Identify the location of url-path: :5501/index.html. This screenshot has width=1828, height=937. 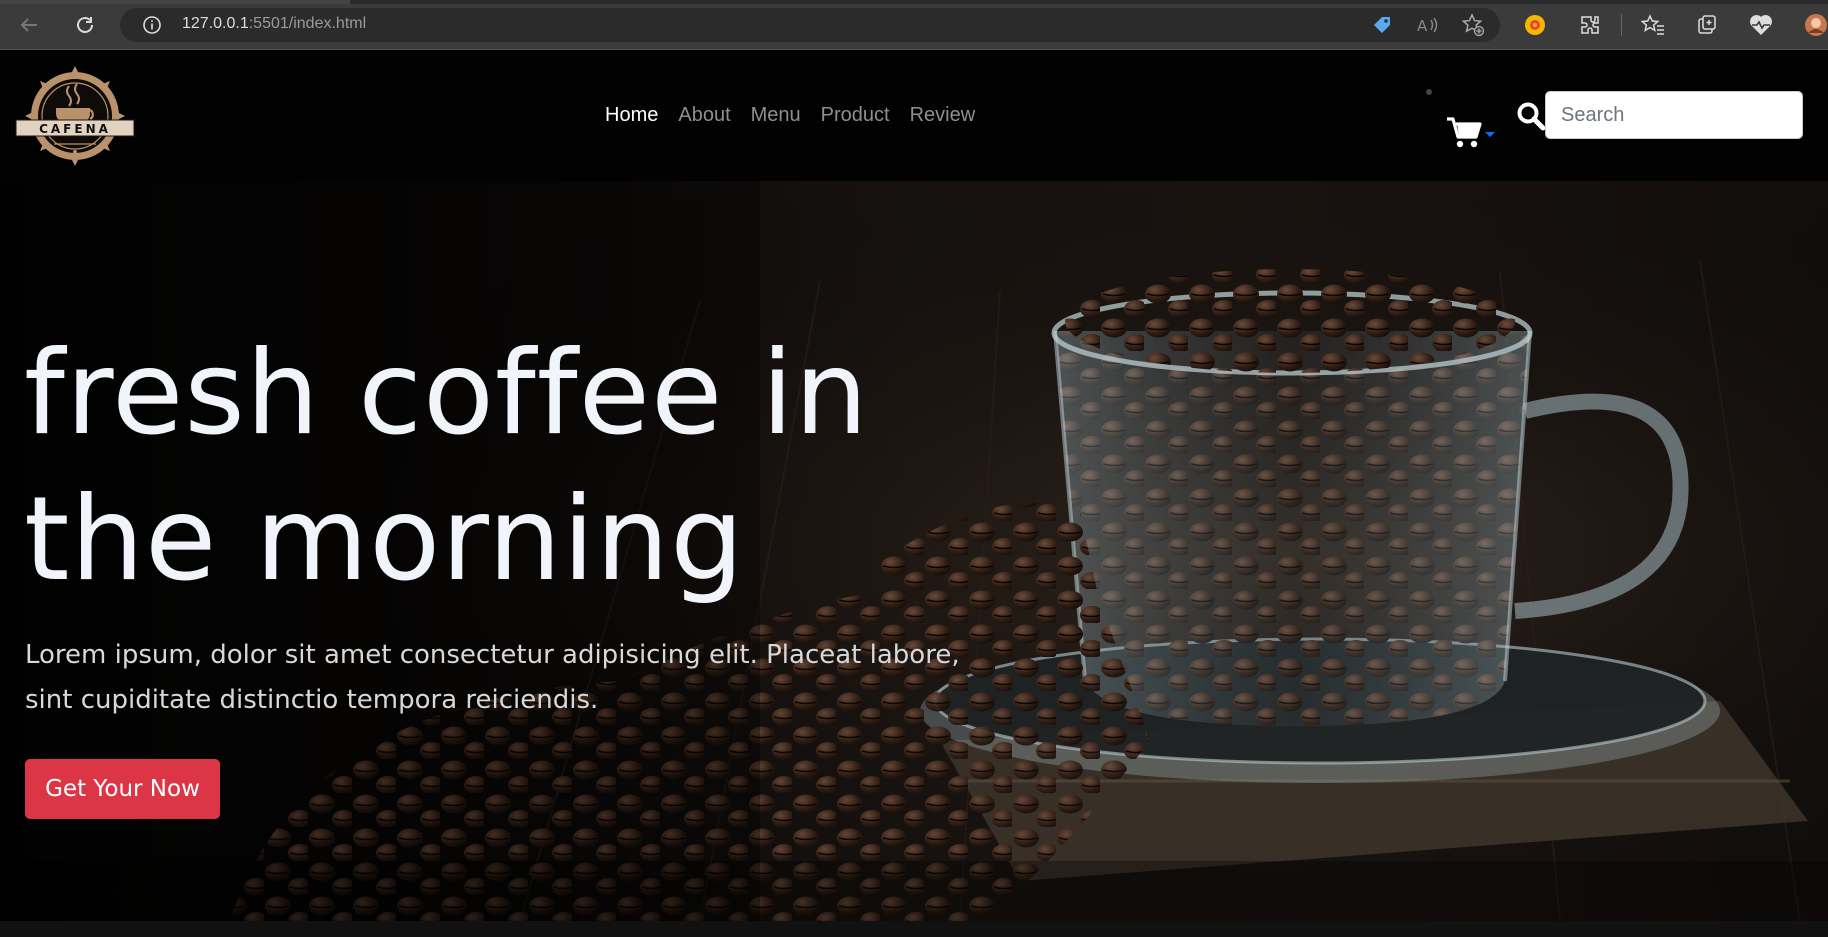
(307, 23).